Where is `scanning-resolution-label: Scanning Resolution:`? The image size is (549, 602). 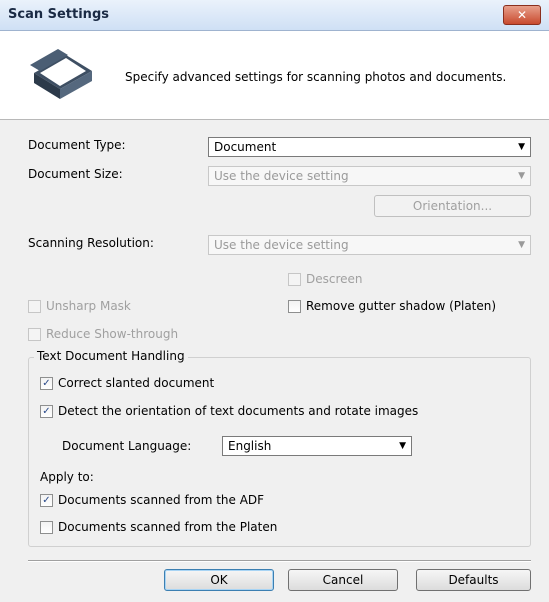
scanning-resolution-label: Scanning Resolution: is located at coordinates (91, 243).